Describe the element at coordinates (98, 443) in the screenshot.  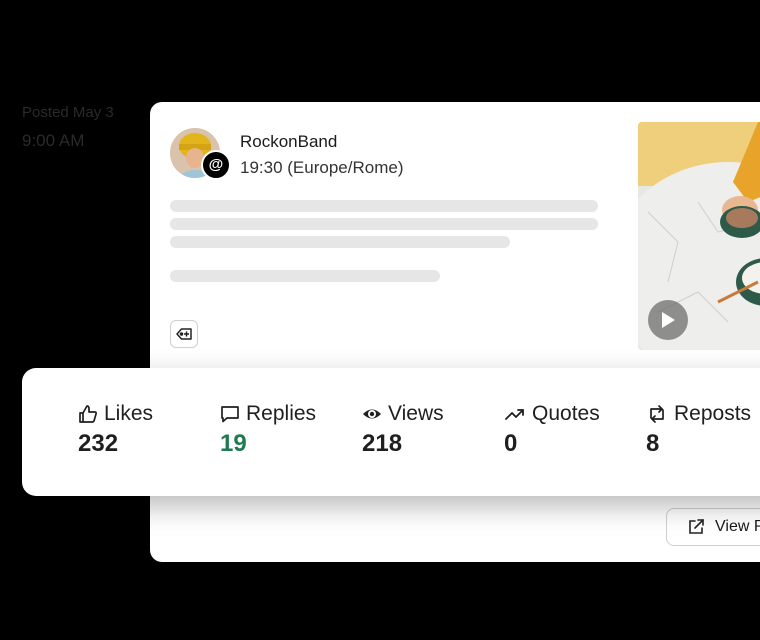
I see `stat-value: 232` at that location.